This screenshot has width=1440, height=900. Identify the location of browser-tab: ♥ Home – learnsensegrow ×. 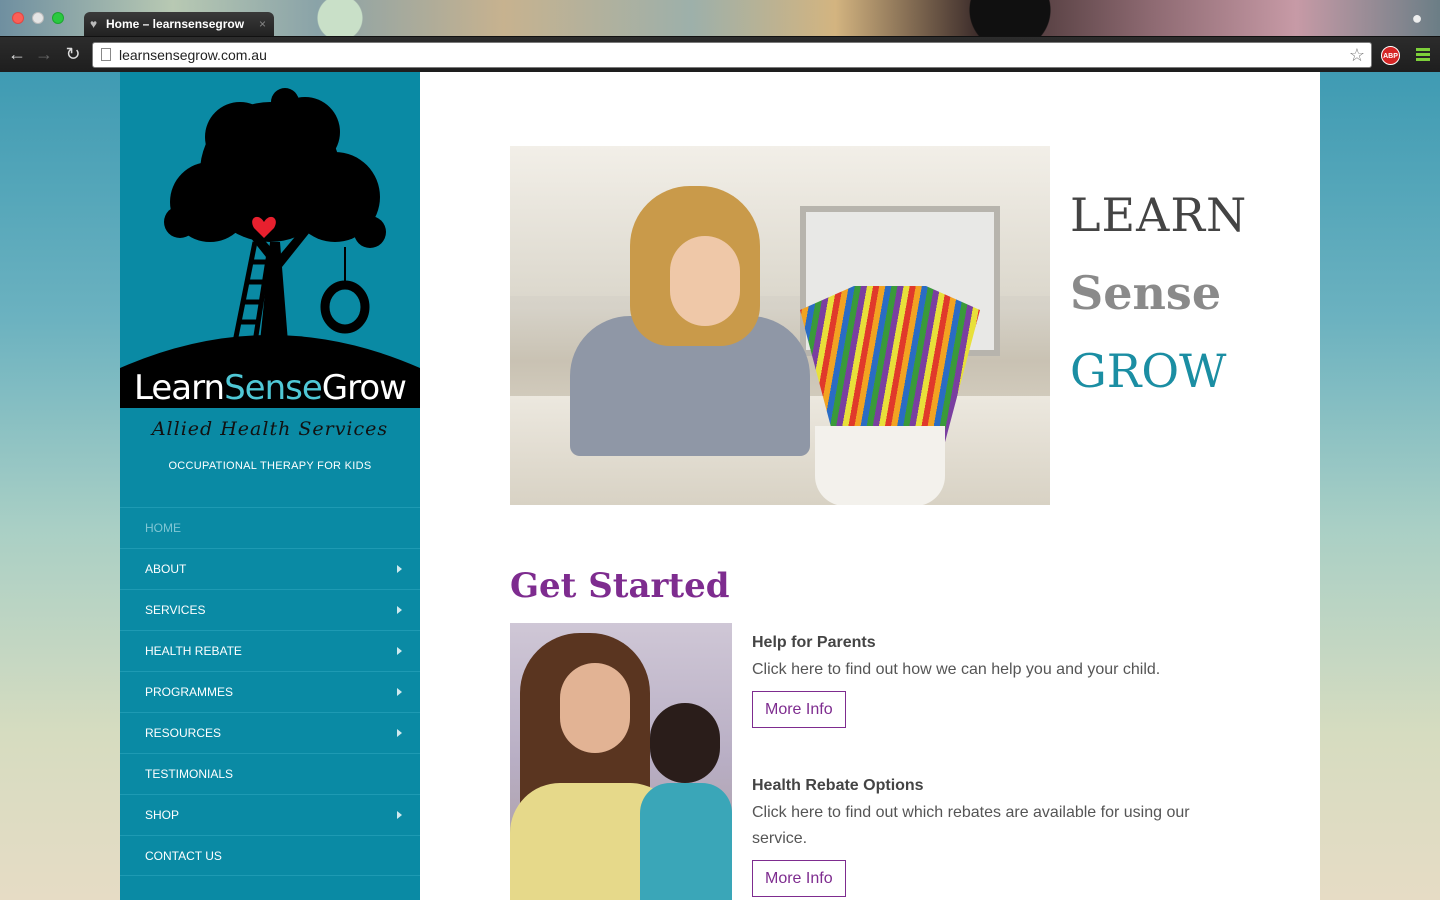
(179, 24).